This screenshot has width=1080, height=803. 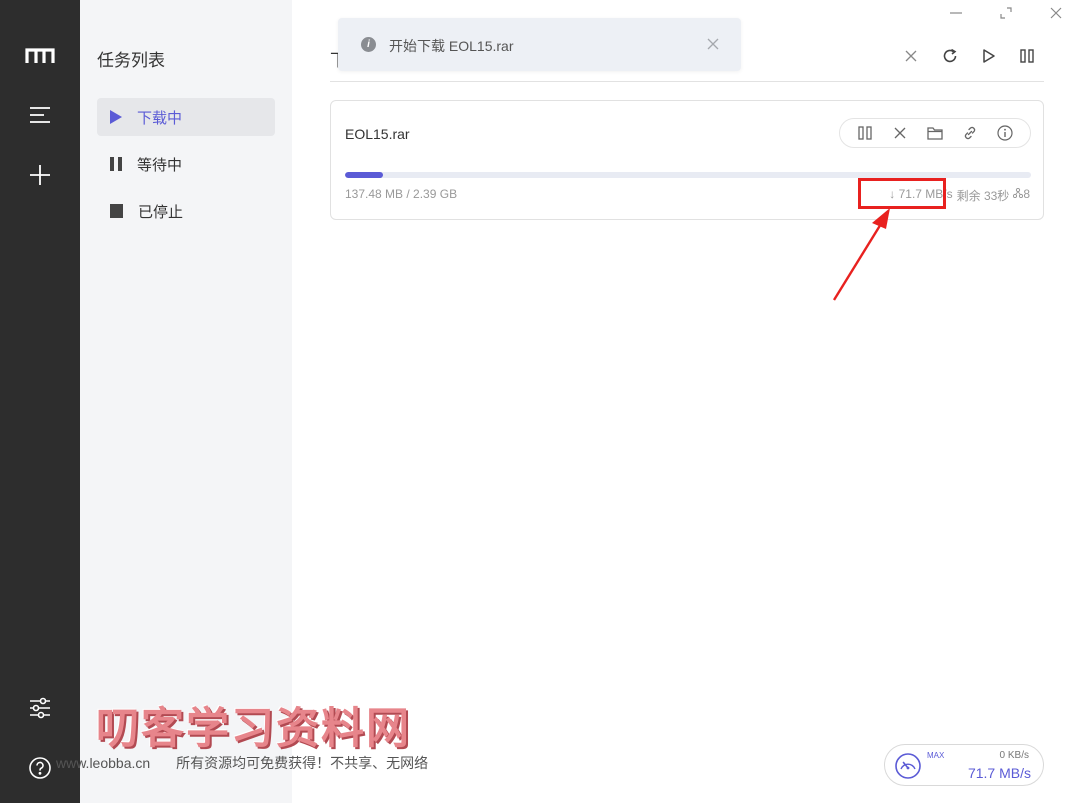 What do you see at coordinates (131, 60) in the screenshot?
I see `sidebar-title: 任务列表` at bounding box center [131, 60].